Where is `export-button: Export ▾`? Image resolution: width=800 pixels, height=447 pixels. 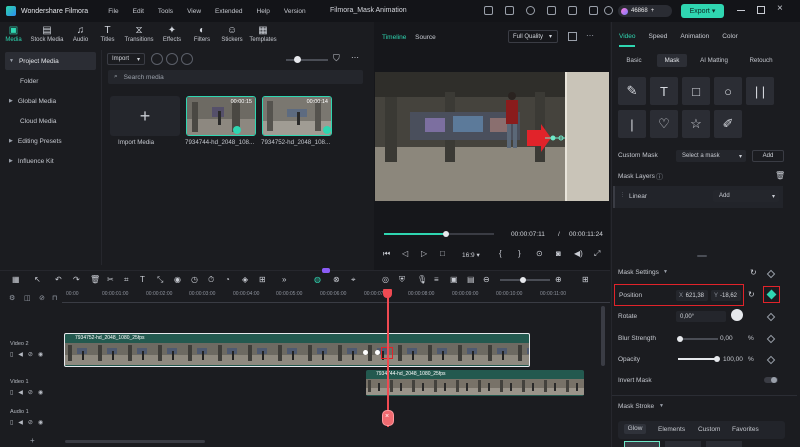
export-button: Export ▾ is located at coordinates (702, 11).